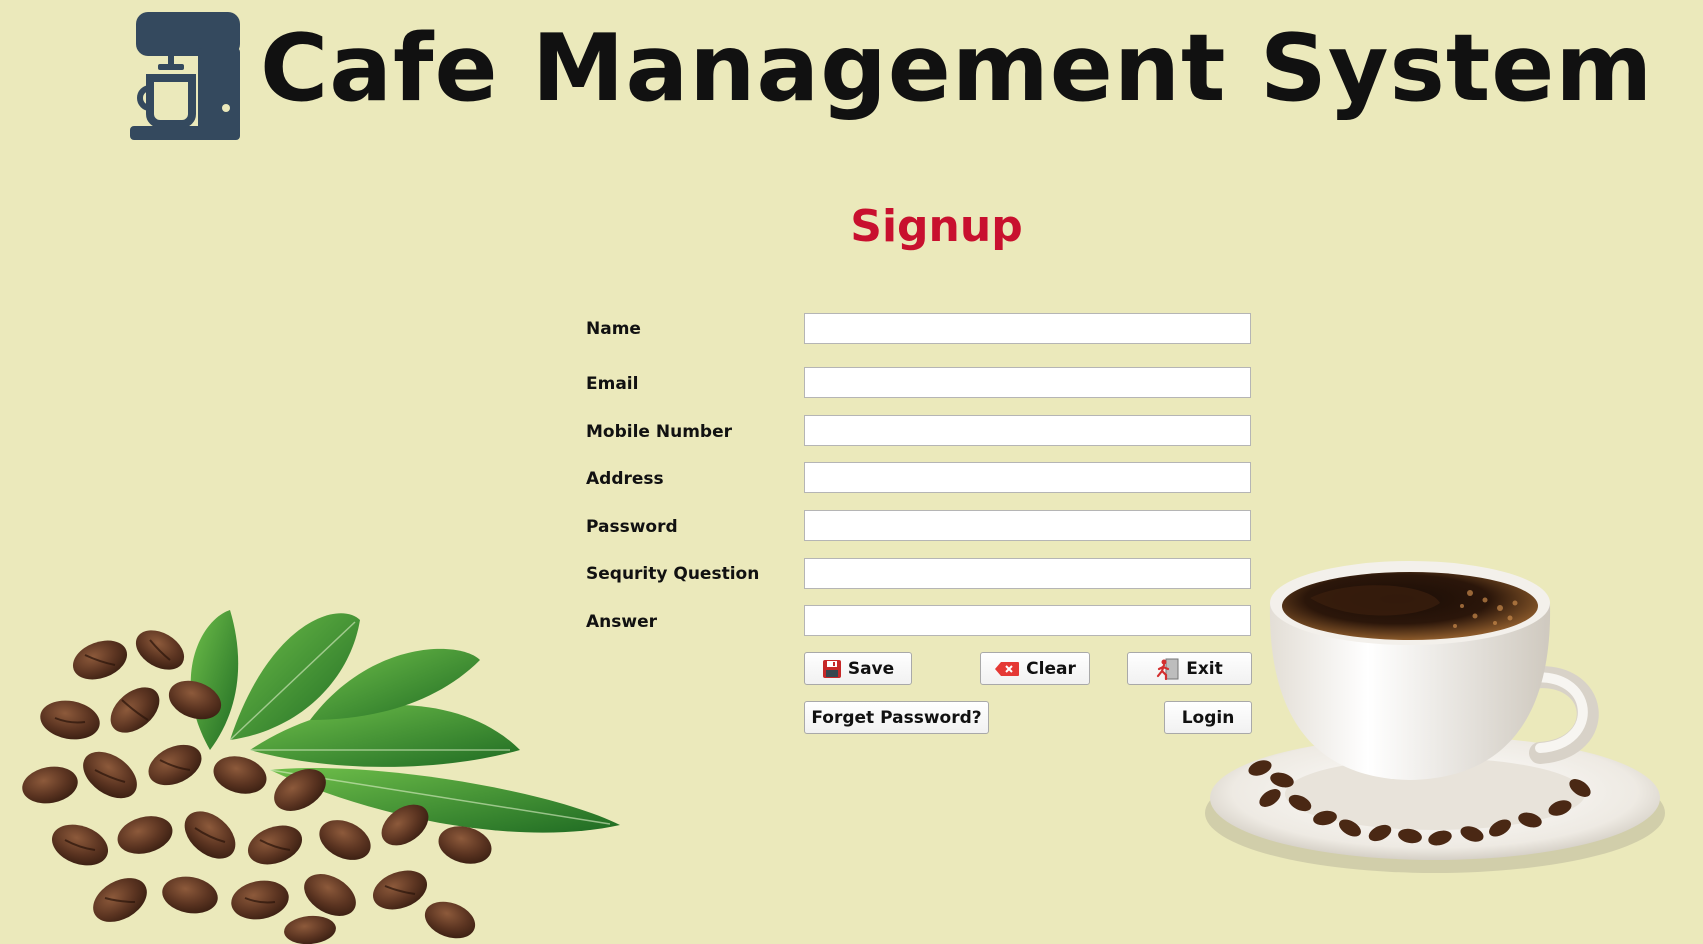 The width and height of the screenshot is (1703, 944). Describe the element at coordinates (1007, 668) in the screenshot. I see `erase-icon` at that location.